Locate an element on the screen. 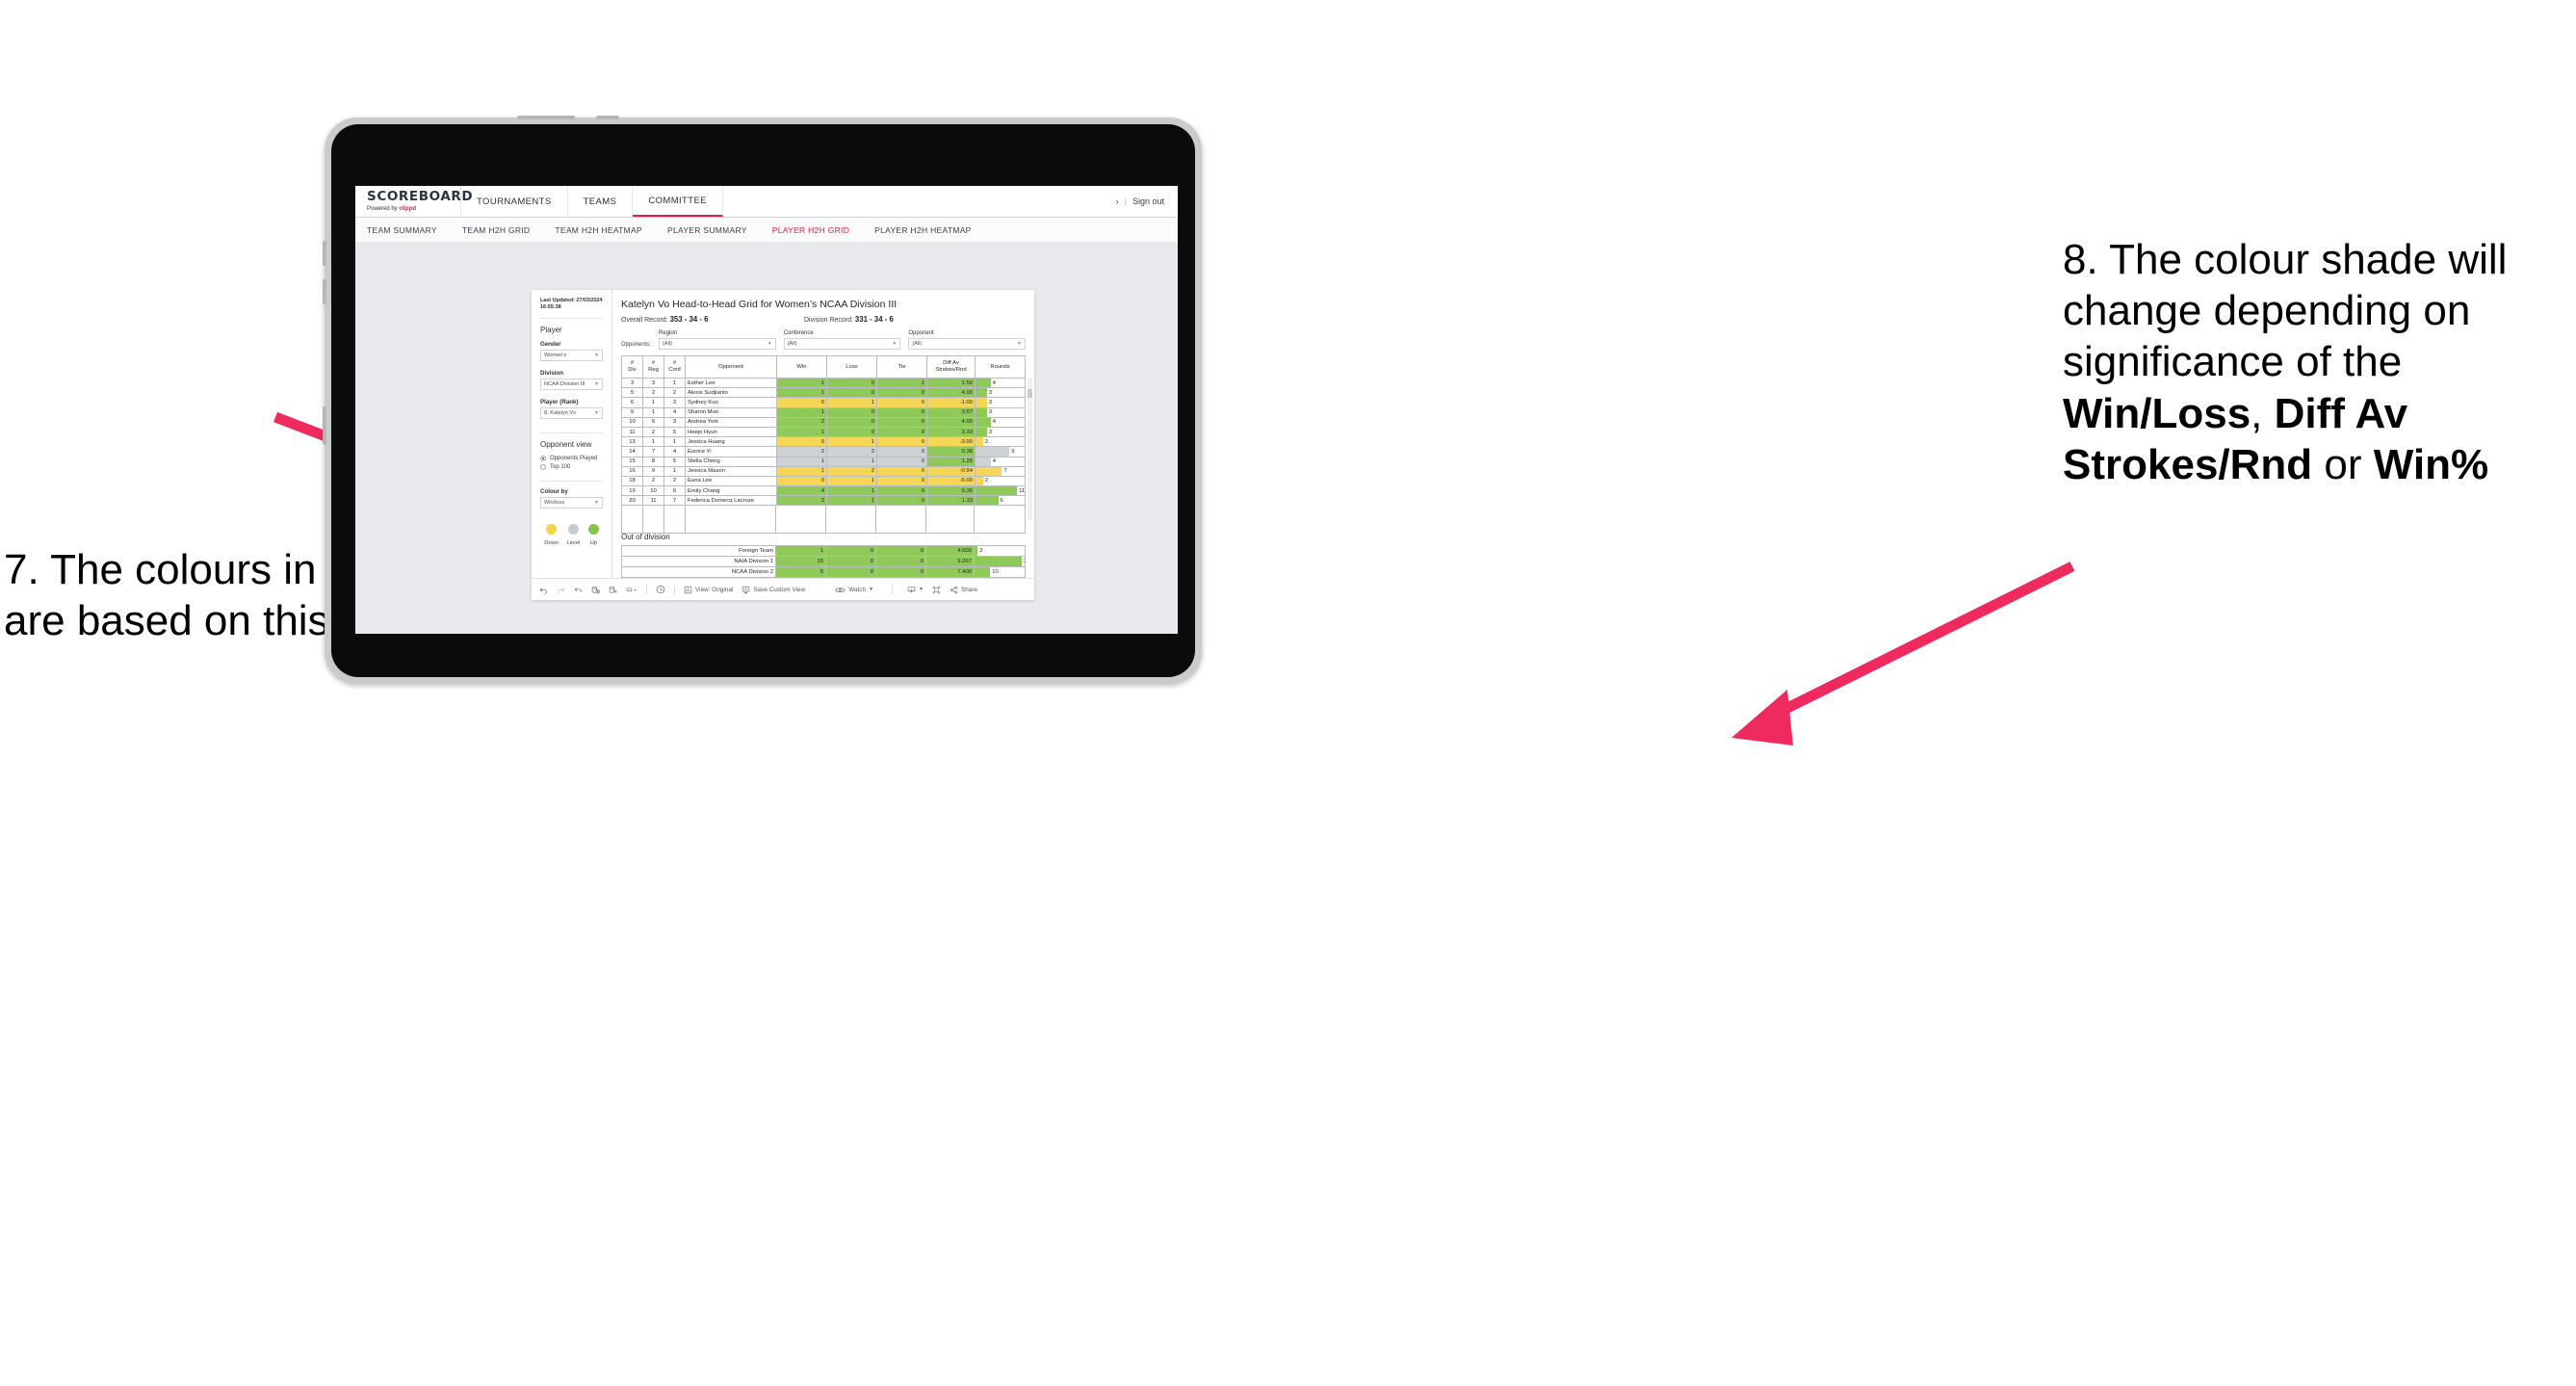  table-row: 16 9 1 Jessica Mason 1 2 0 -0.94 7 is located at coordinates (823, 471).